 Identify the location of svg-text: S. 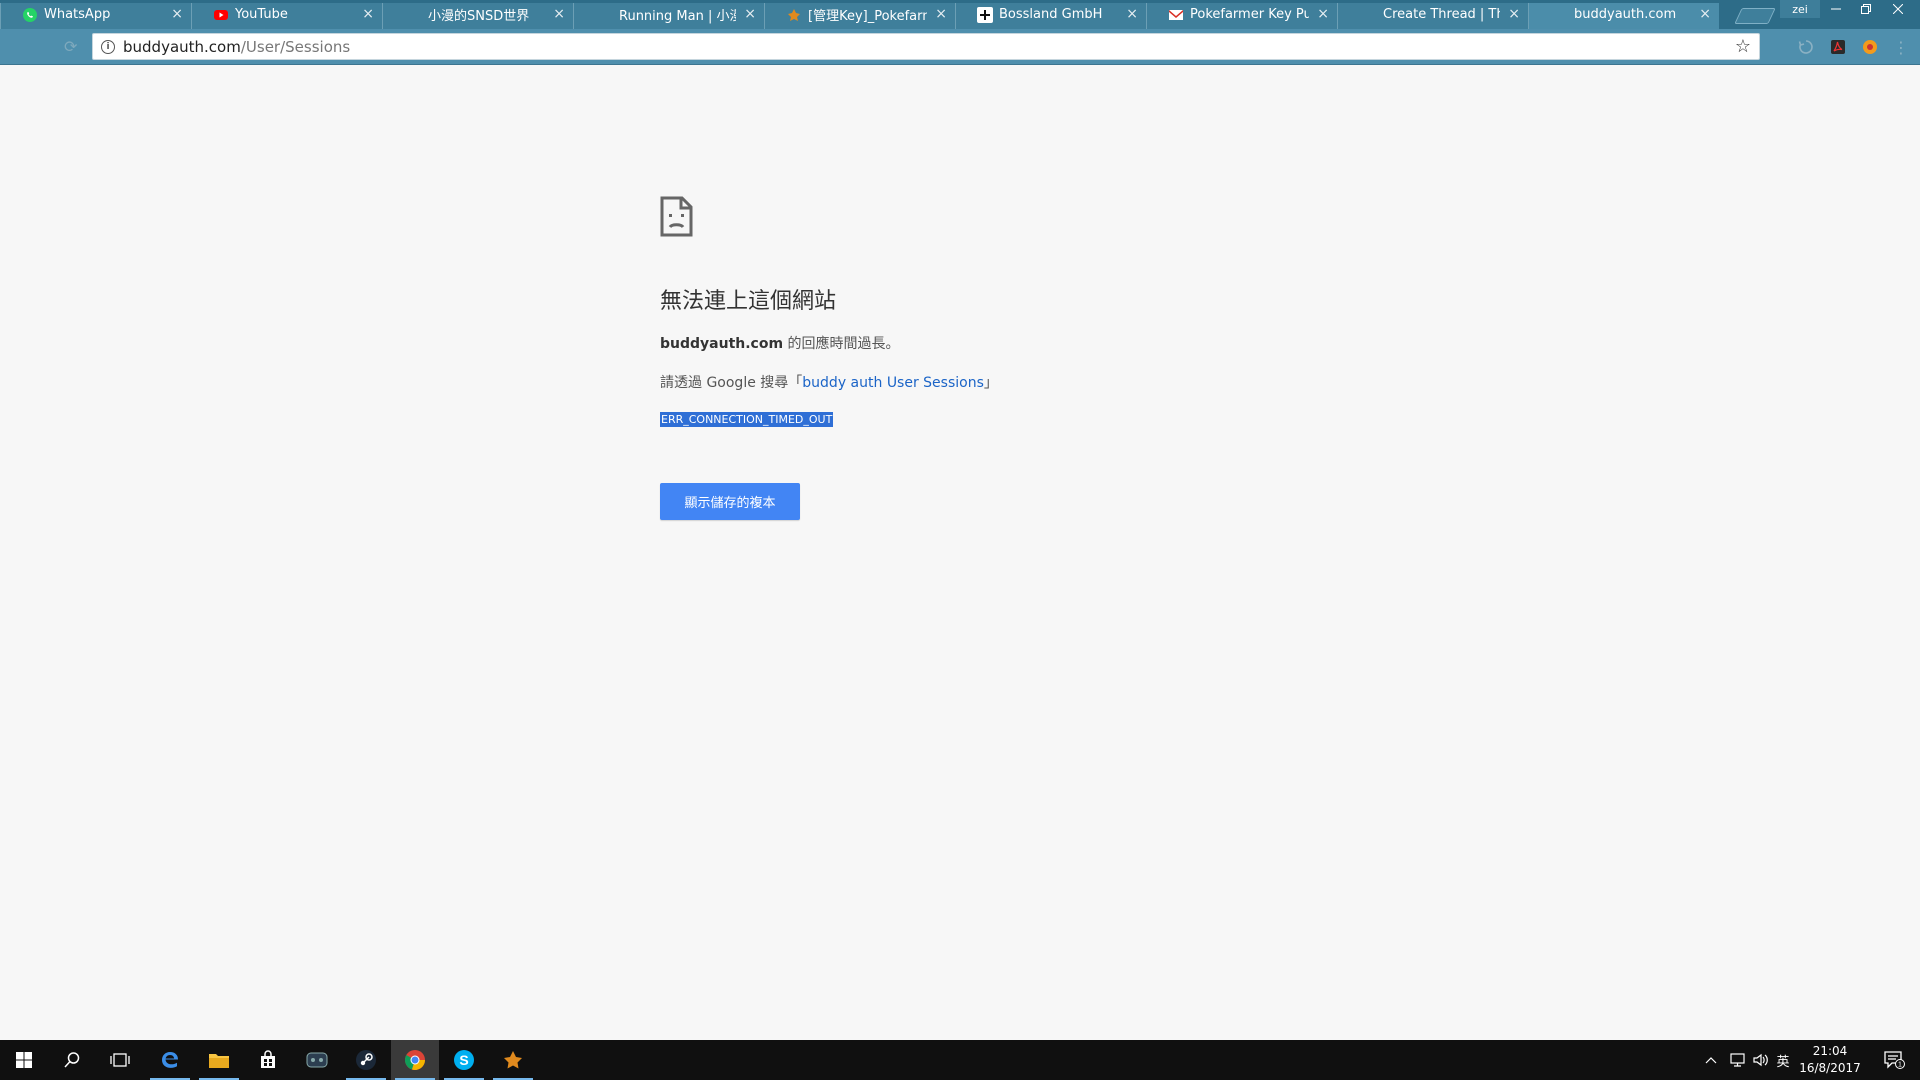
(463, 1060).